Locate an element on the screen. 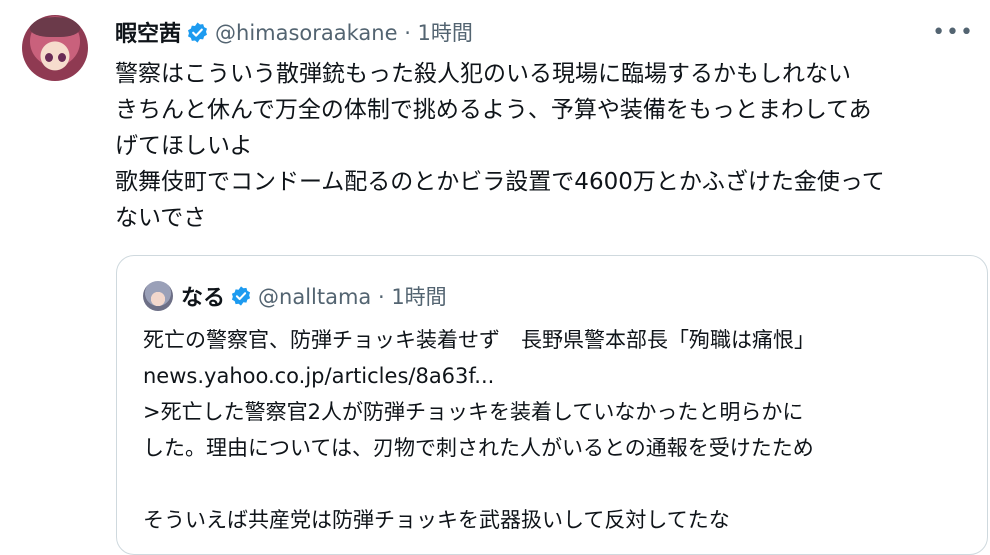  quoted-tweet-header: なる @nalltama · 1時間 is located at coordinates (295, 296).